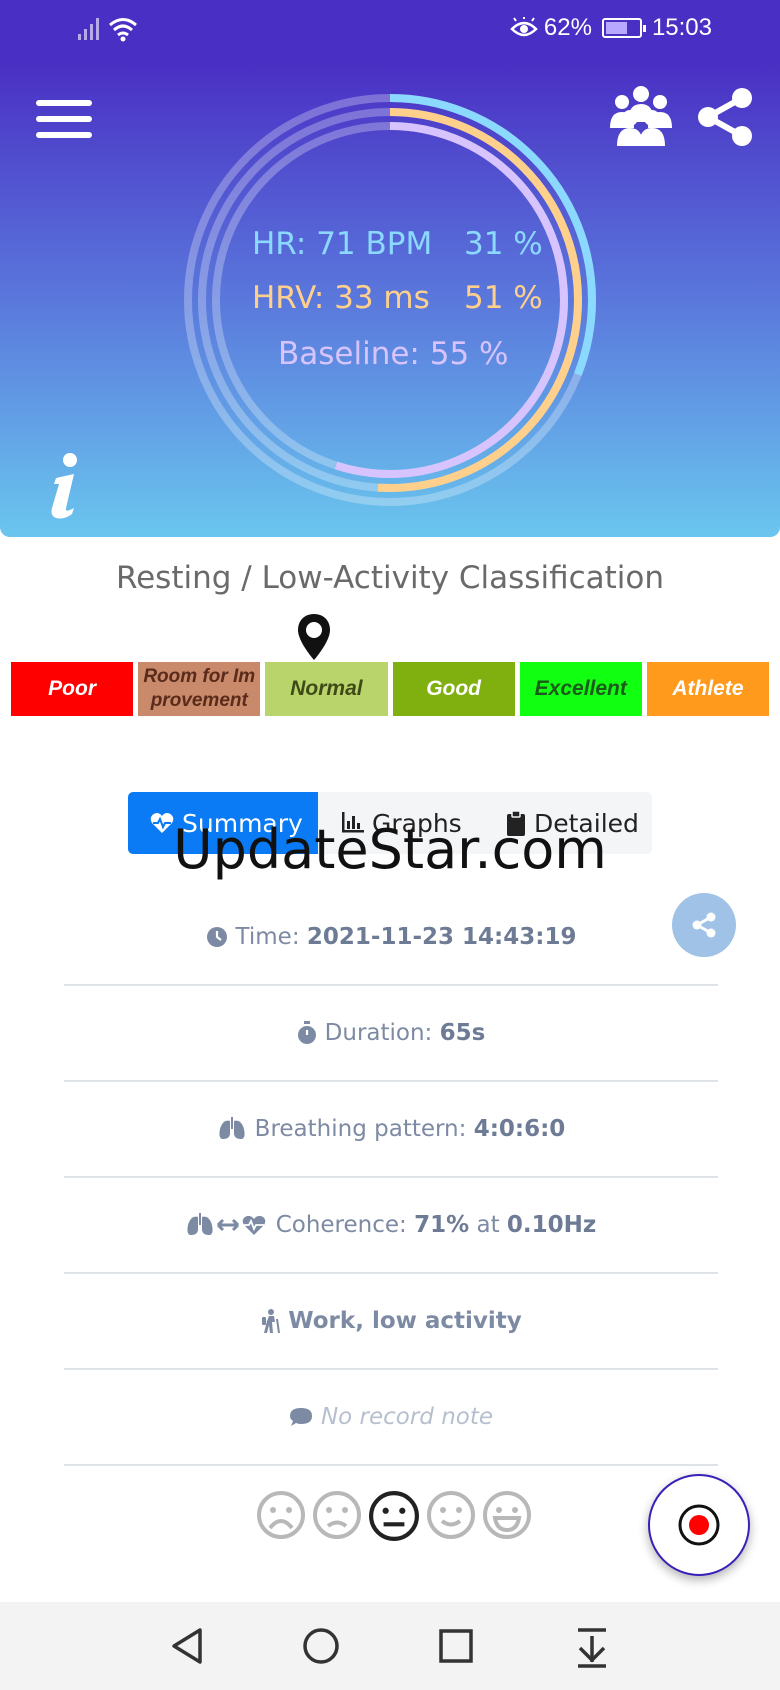  What do you see at coordinates (390, 31) in the screenshot?
I see `status-bar: 62% 15:03` at bounding box center [390, 31].